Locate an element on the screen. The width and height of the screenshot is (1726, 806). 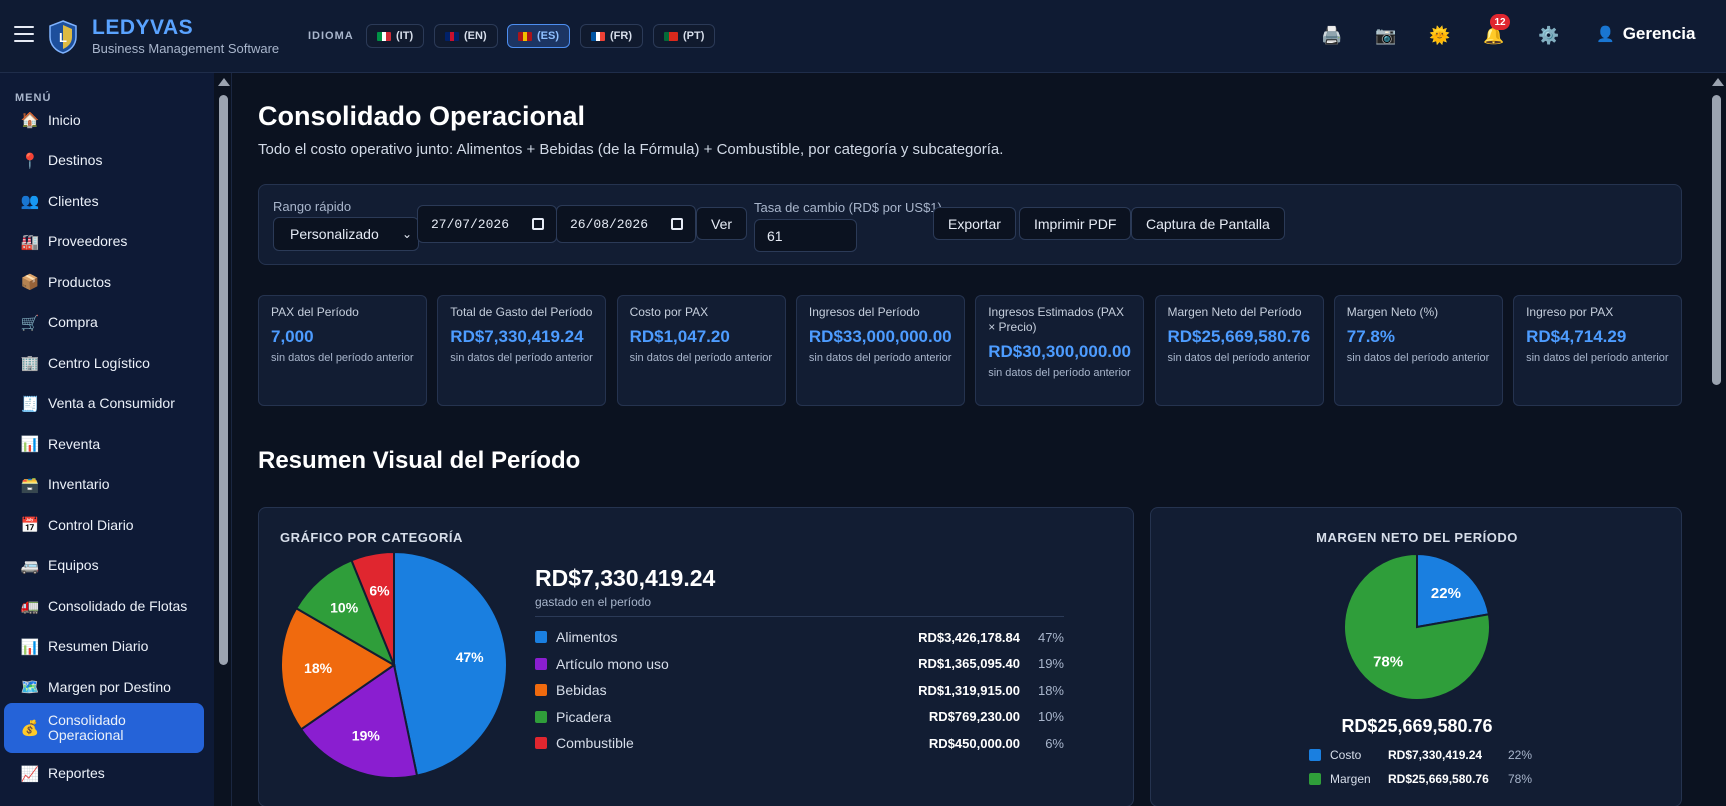
legend-name: Picadera is located at coordinates (584, 716).